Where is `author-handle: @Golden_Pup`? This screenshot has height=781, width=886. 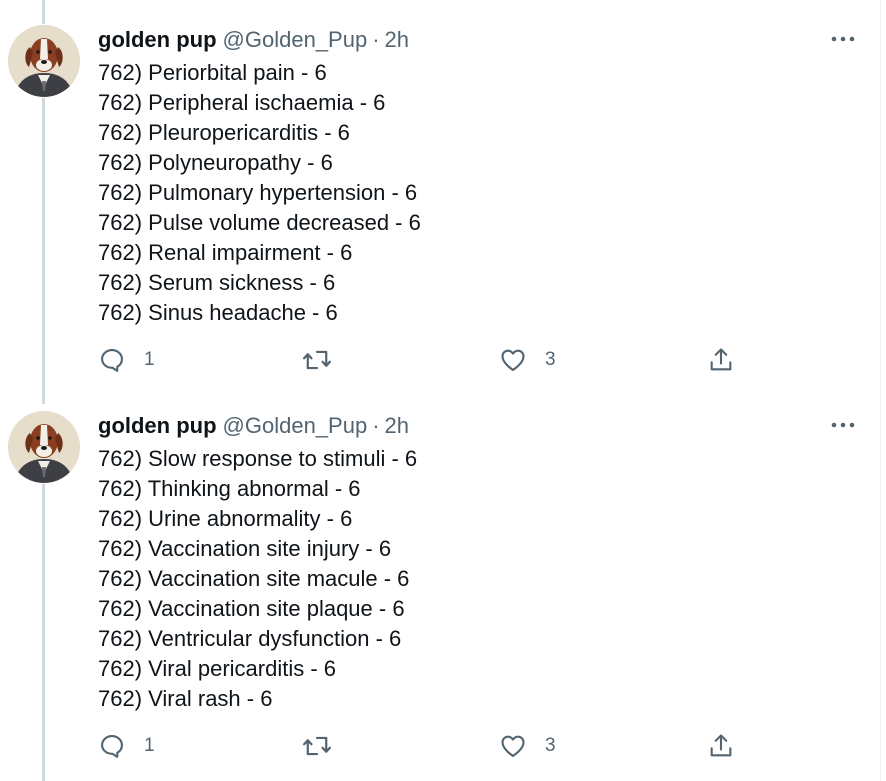 author-handle: @Golden_Pup is located at coordinates (295, 426).